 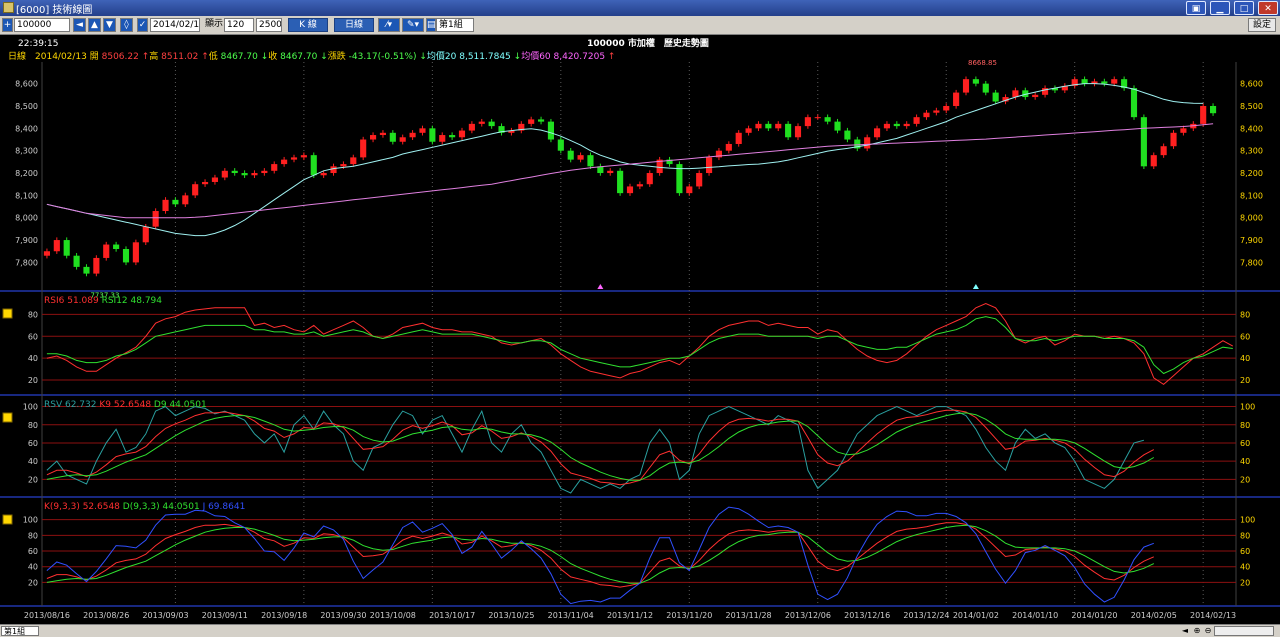 What do you see at coordinates (452, 615) in the screenshot?
I see `x-tick-label: 2013/10/17` at bounding box center [452, 615].